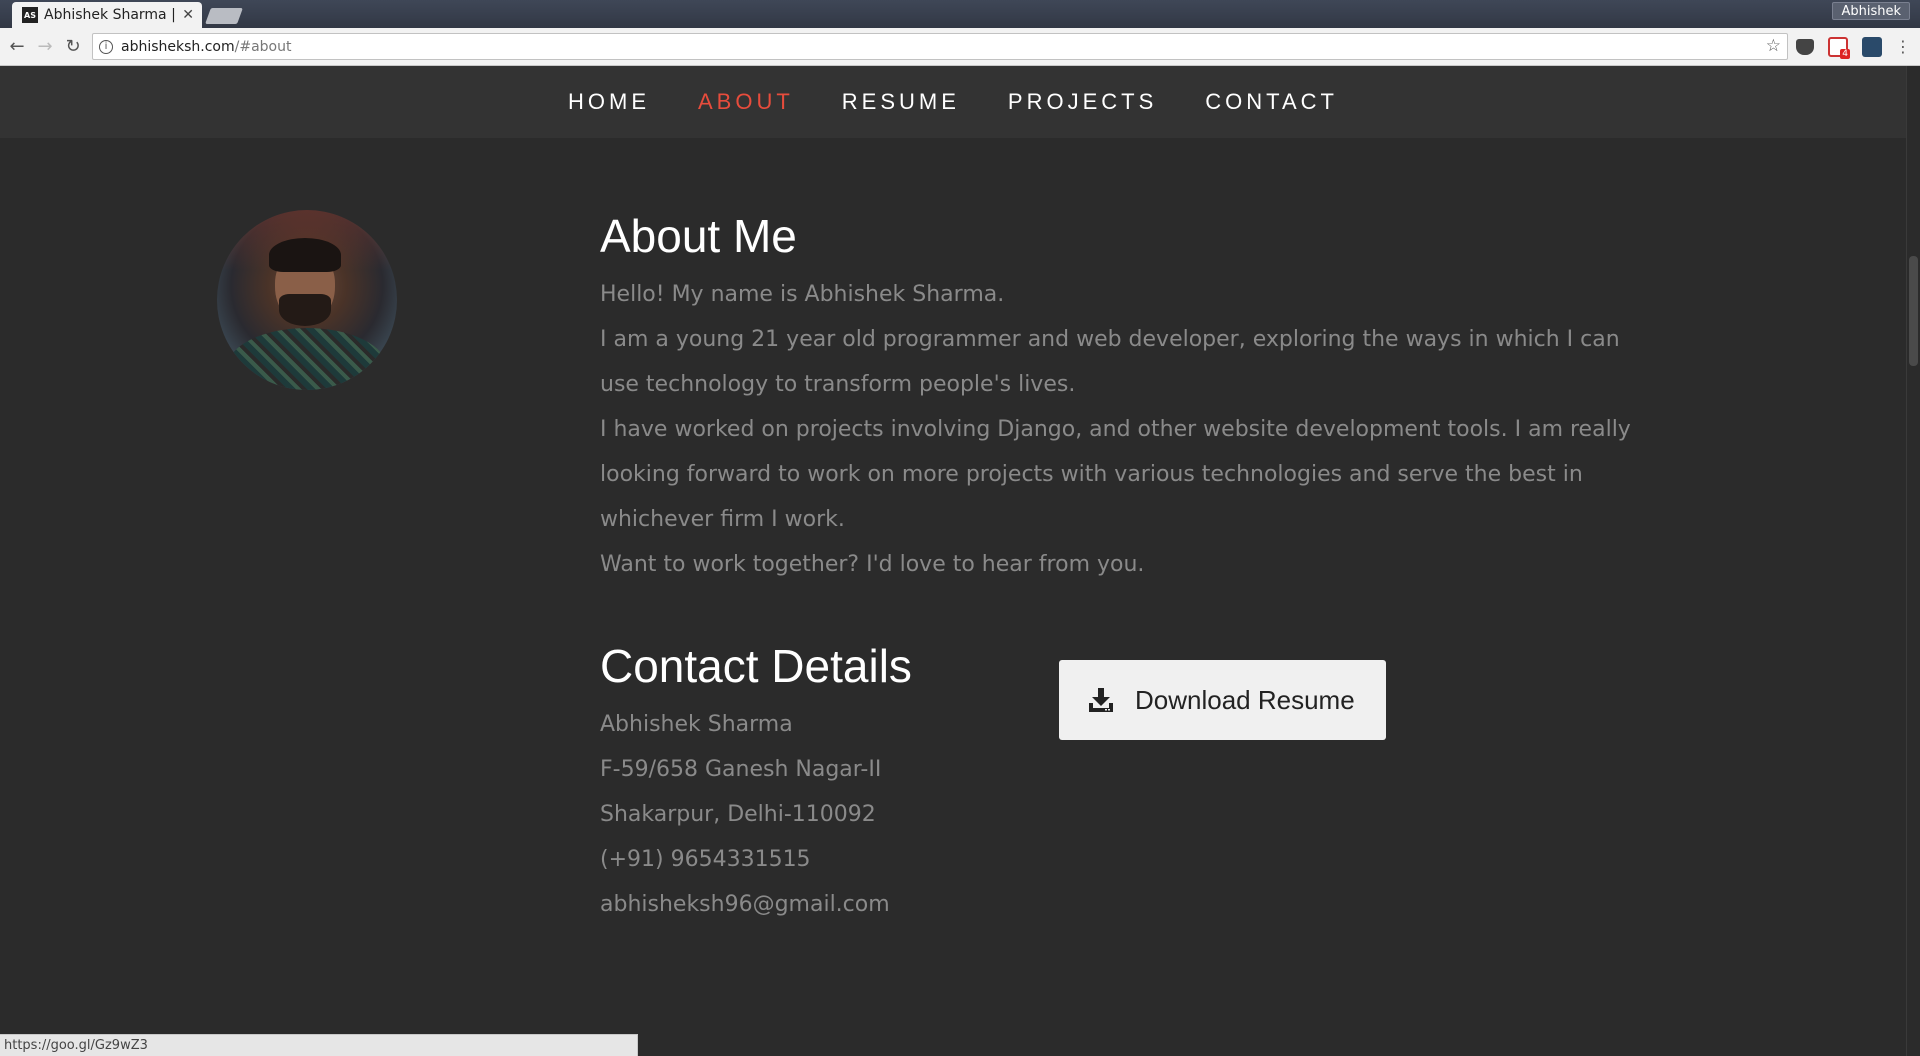 This screenshot has width=1920, height=1056. What do you see at coordinates (1913, 561) in the screenshot?
I see `page-scrollbar` at bounding box center [1913, 561].